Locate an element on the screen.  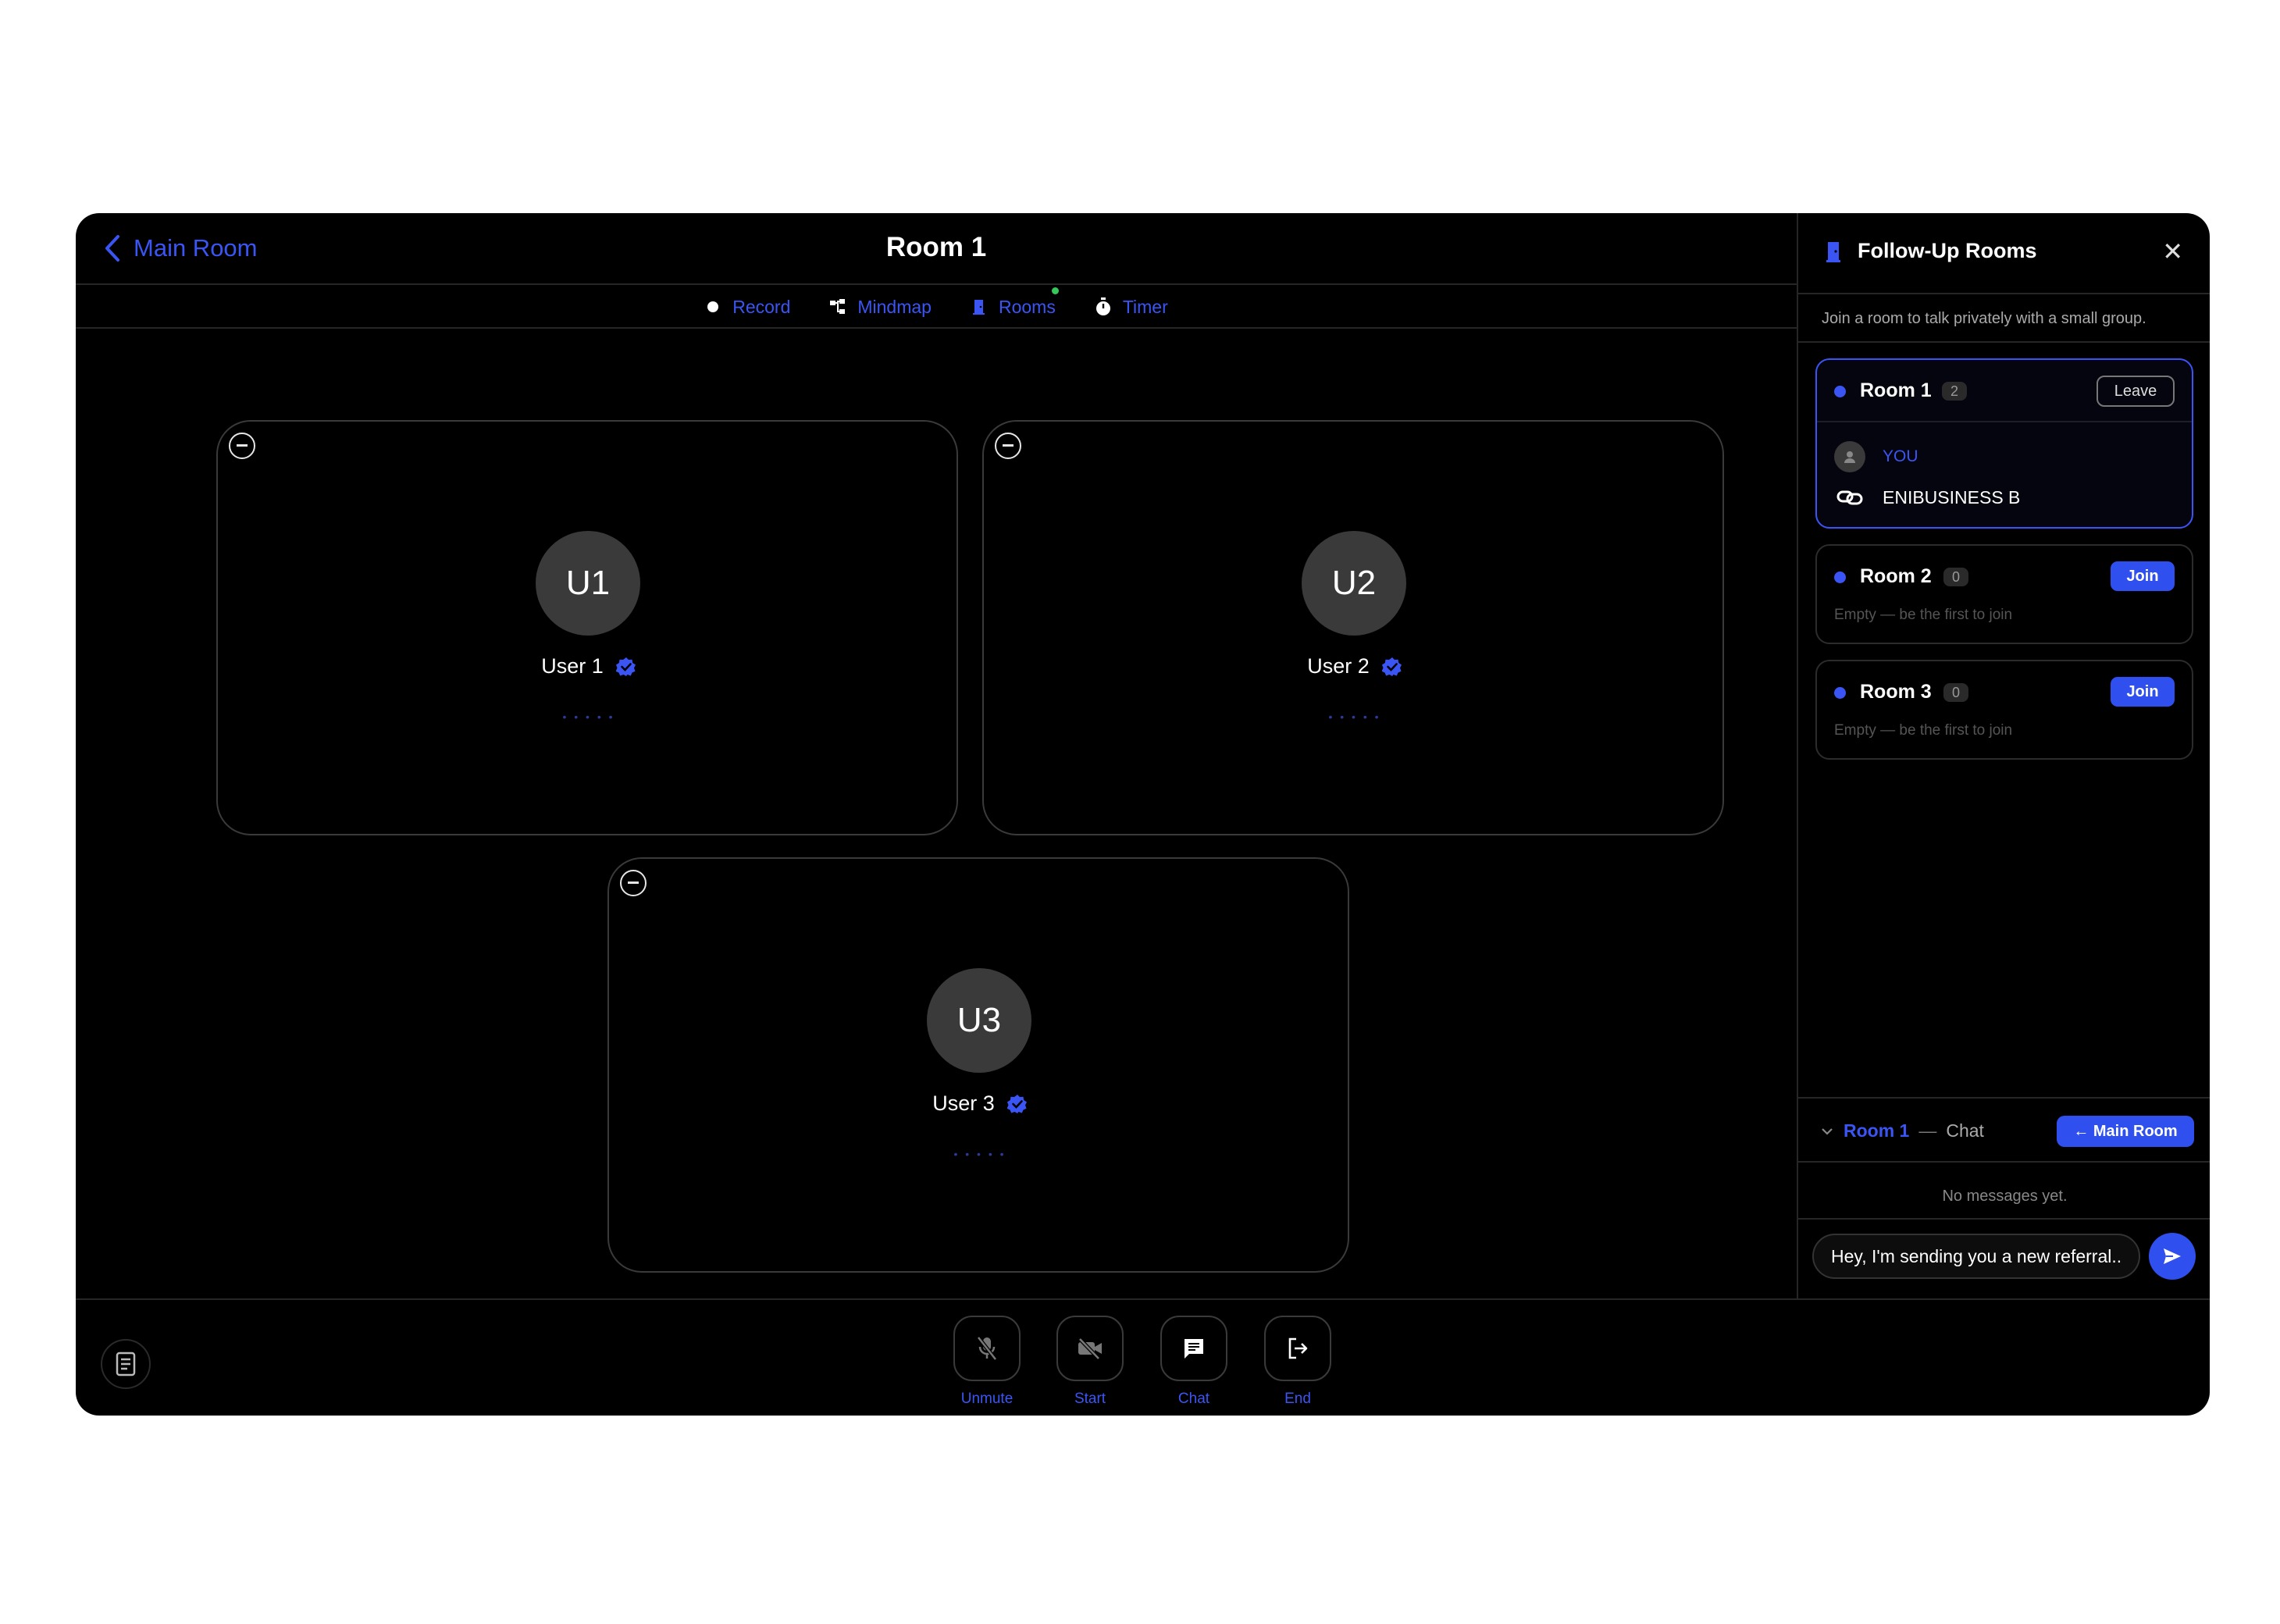
notes-icon is located at coordinates (126, 1364).